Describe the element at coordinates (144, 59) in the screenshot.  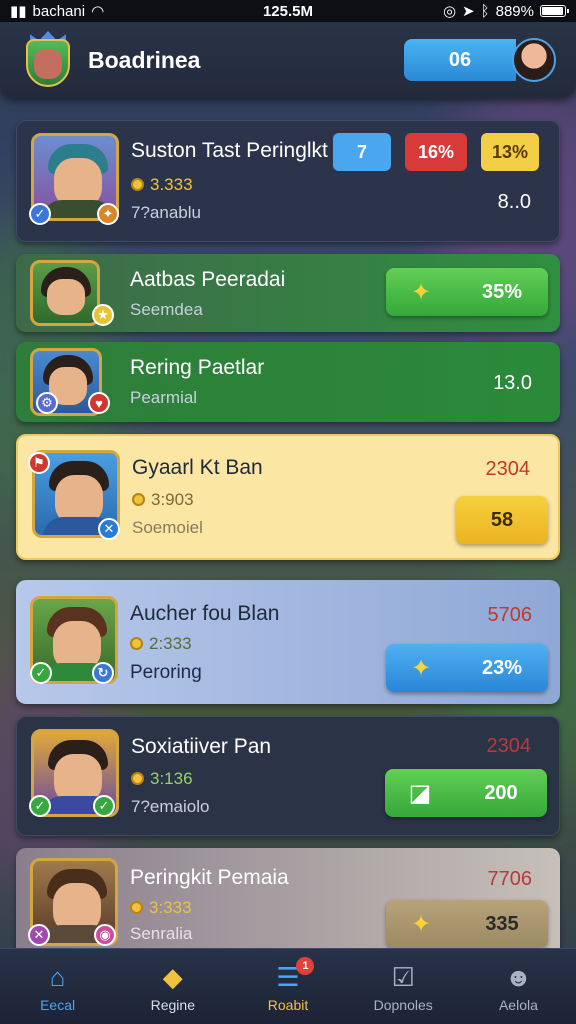
I see `page-title: Boadrinea` at that location.